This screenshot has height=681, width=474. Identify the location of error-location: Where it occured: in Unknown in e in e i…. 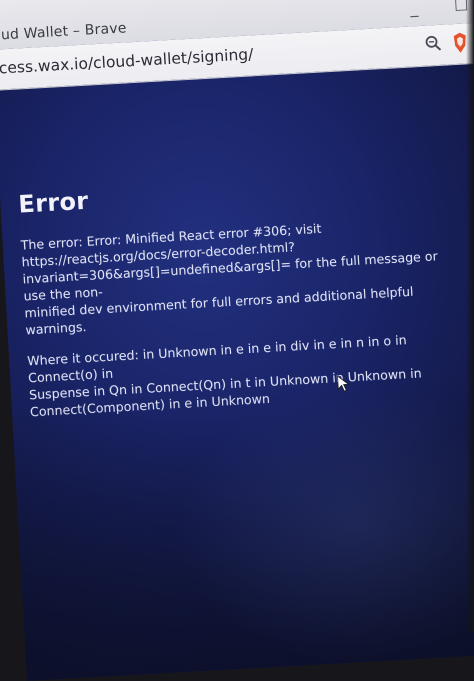
(243, 374).